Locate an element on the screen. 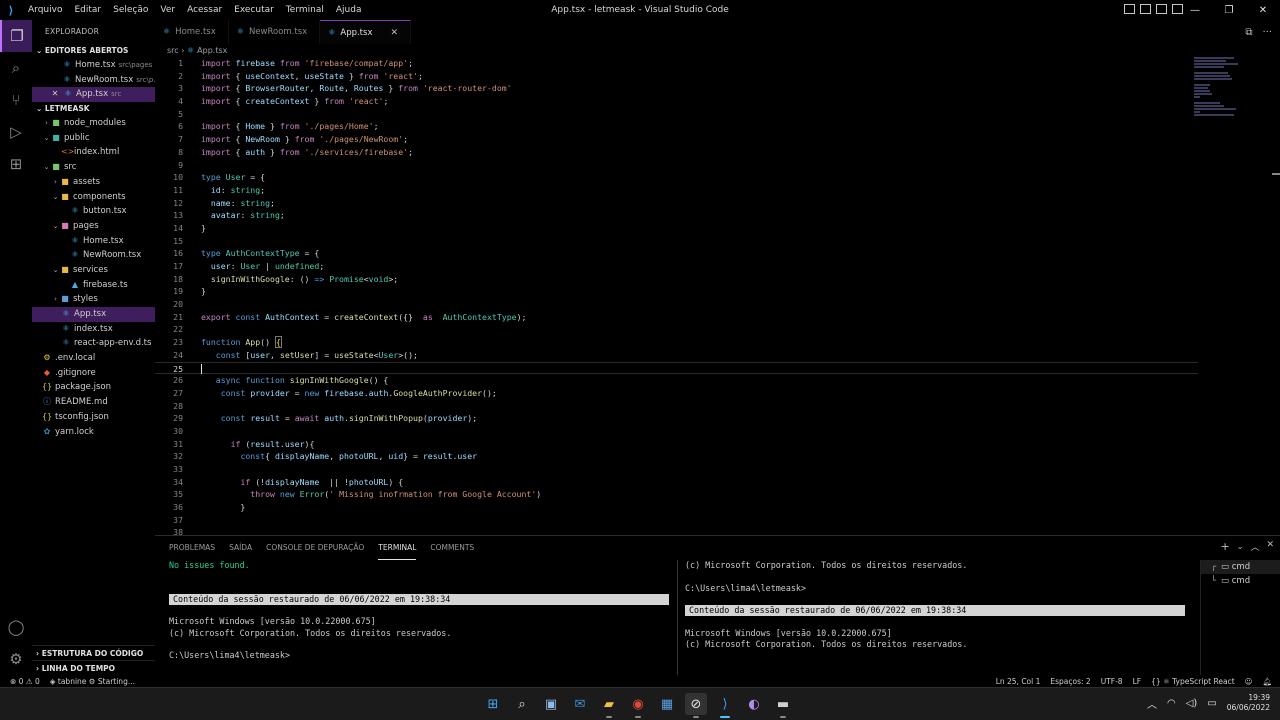  feedback-icon: ☺ is located at coordinates (1249, 681).